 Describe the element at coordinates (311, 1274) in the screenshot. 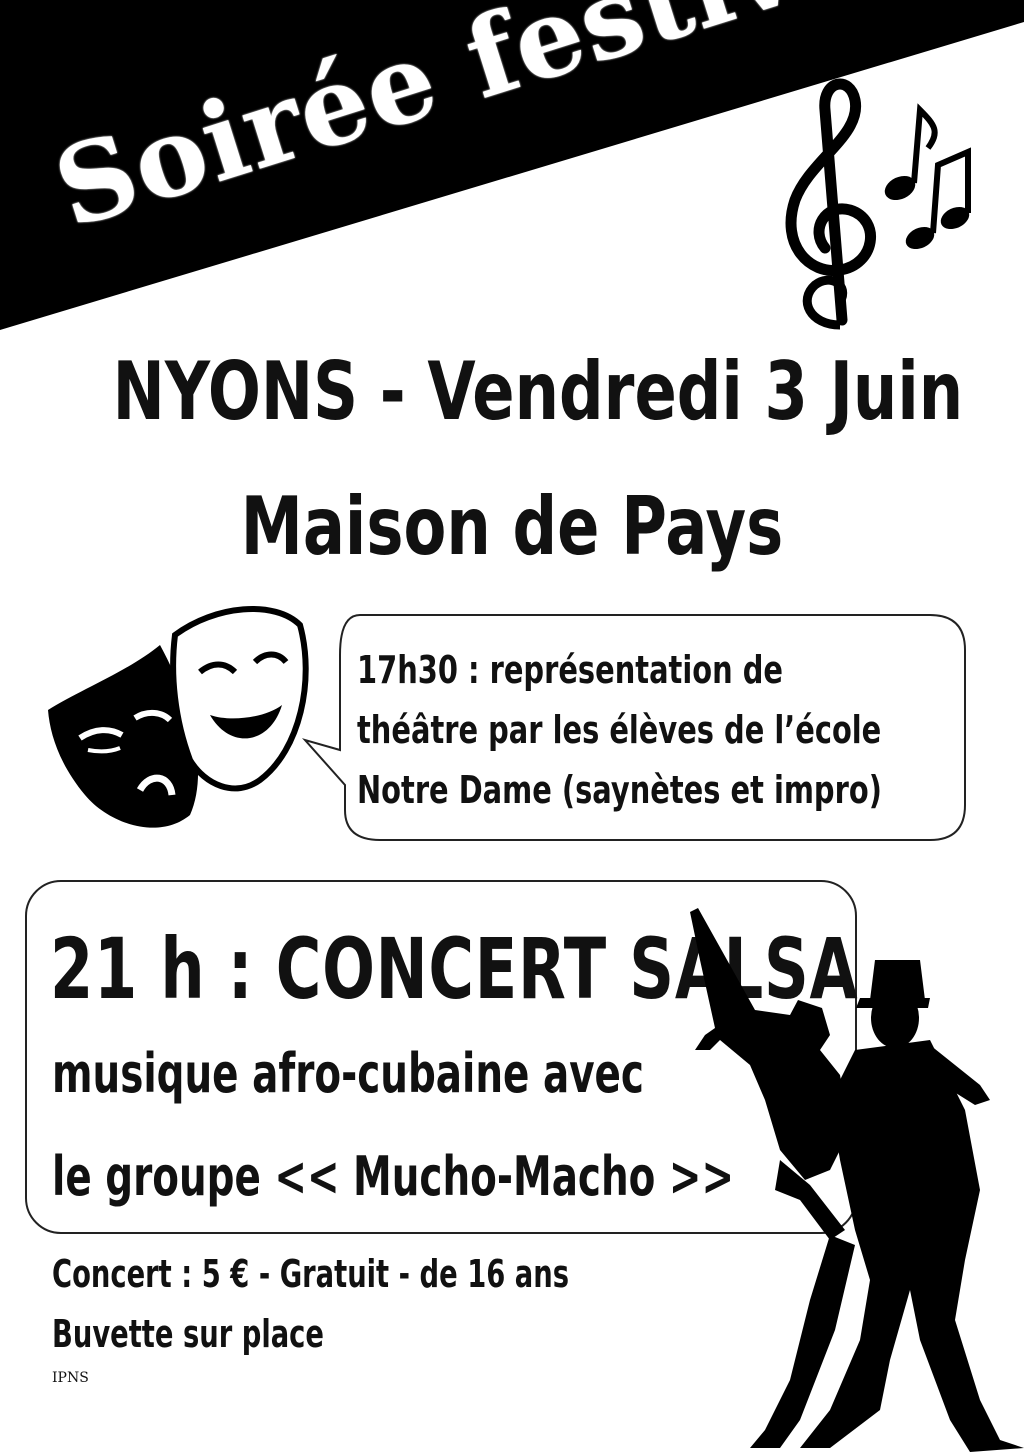

I see `concert-price: Concert : 5 € - Gratuit - de 16 ans` at that location.